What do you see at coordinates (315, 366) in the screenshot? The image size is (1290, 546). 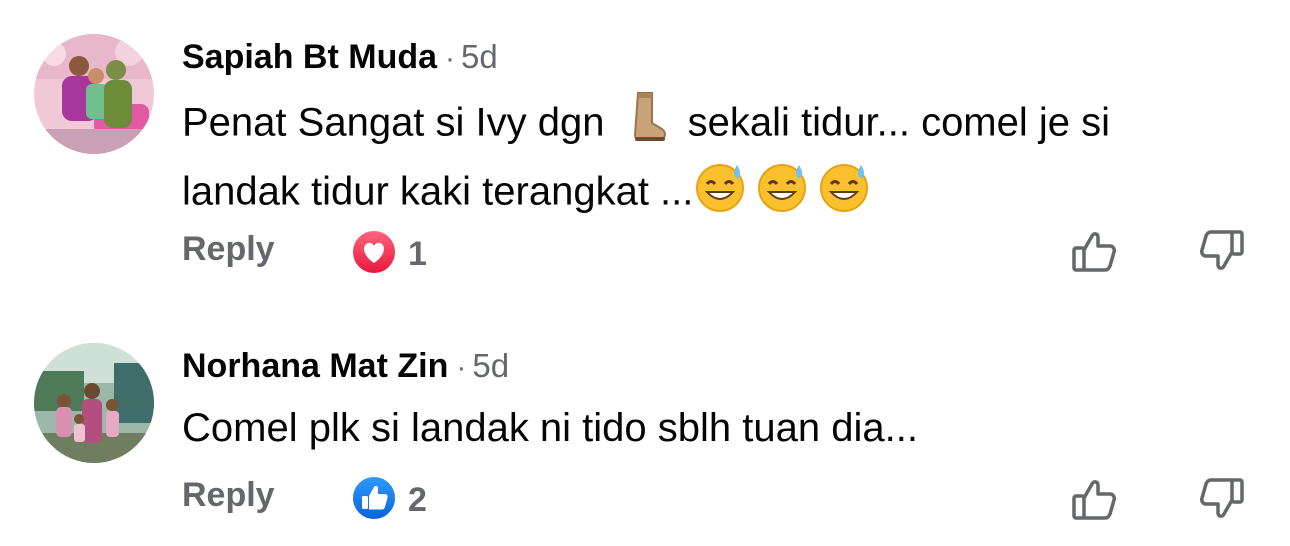 I see `author-name: Norhana Mat Zin` at bounding box center [315, 366].